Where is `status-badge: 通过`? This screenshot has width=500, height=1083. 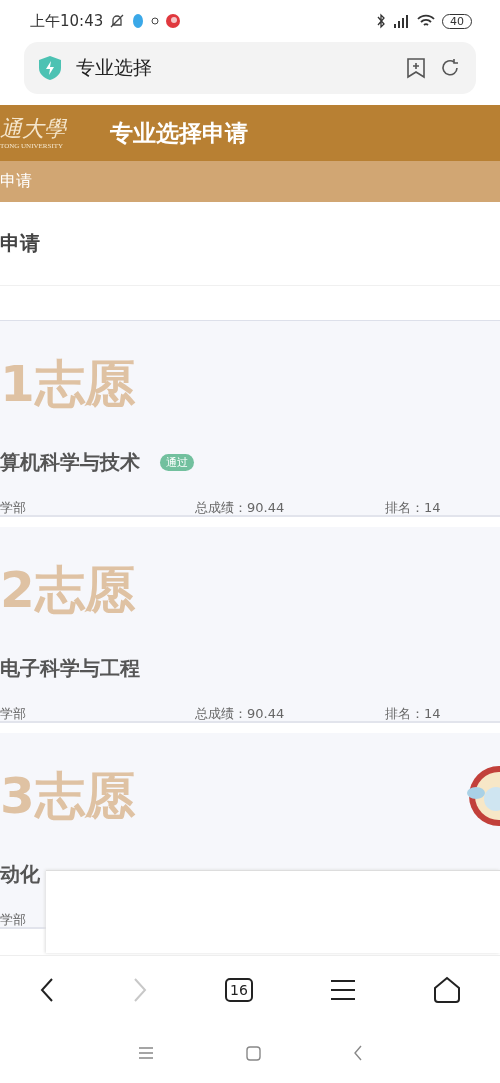 status-badge: 通过 is located at coordinates (177, 462).